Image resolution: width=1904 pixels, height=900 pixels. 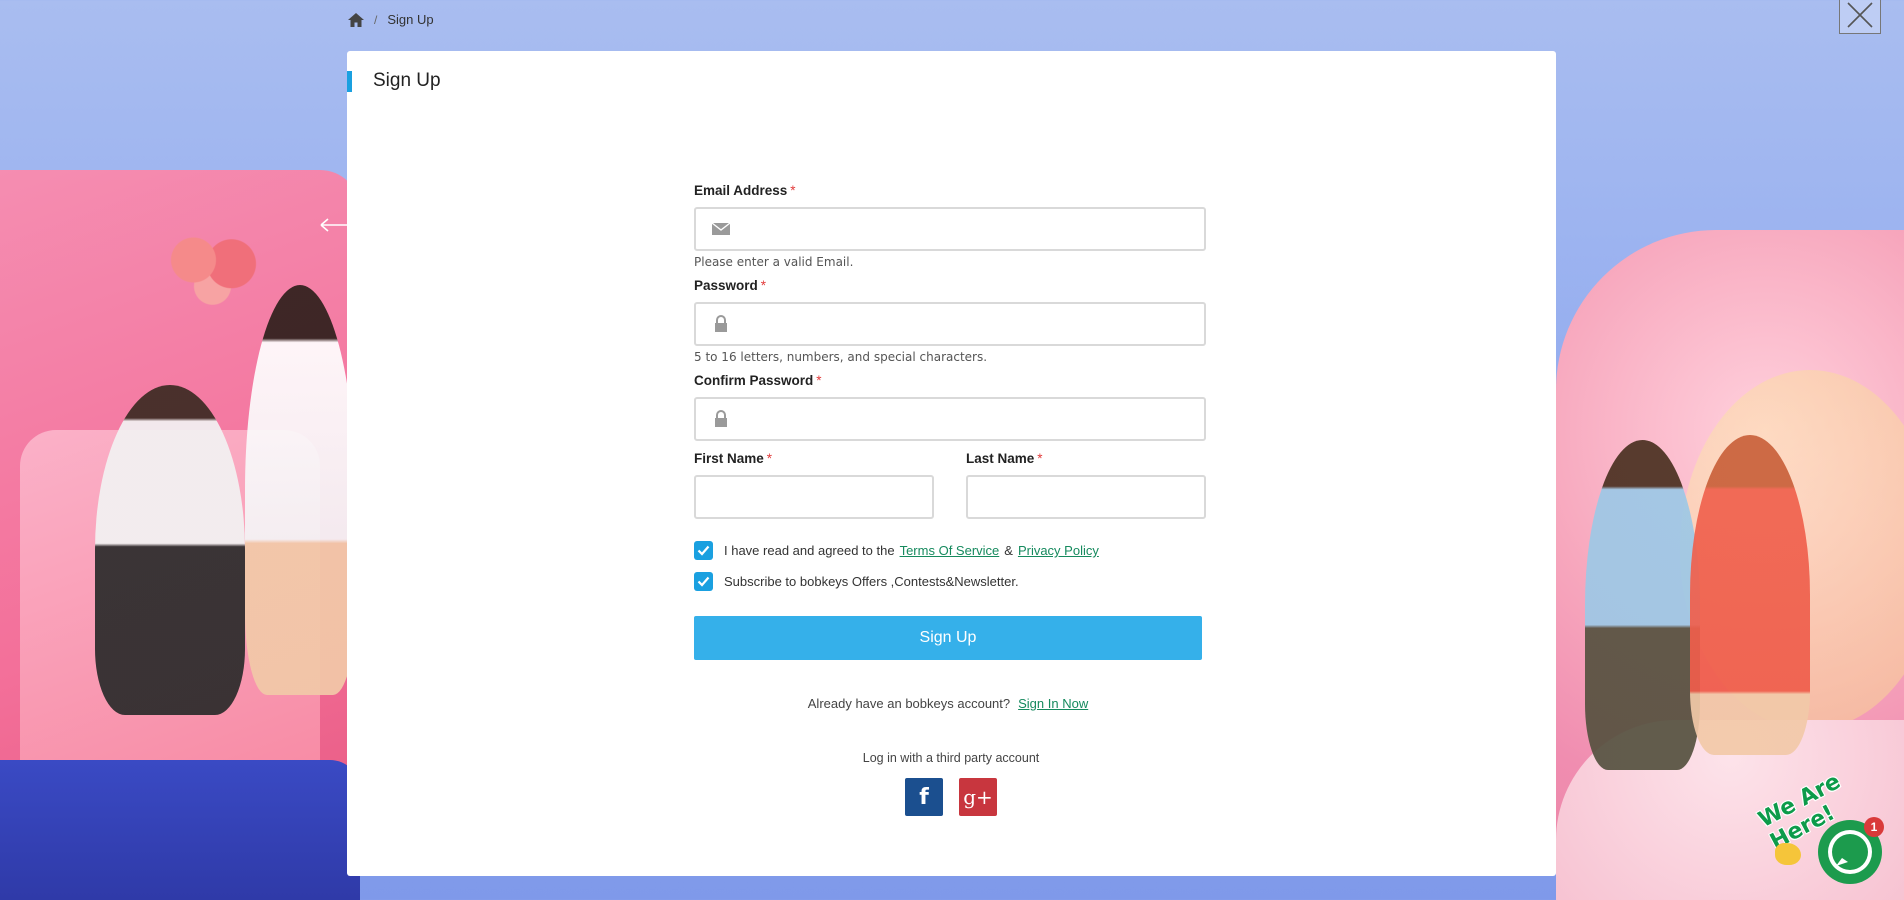 What do you see at coordinates (741, 190) in the screenshot?
I see `email-label-text: Email Address` at bounding box center [741, 190].